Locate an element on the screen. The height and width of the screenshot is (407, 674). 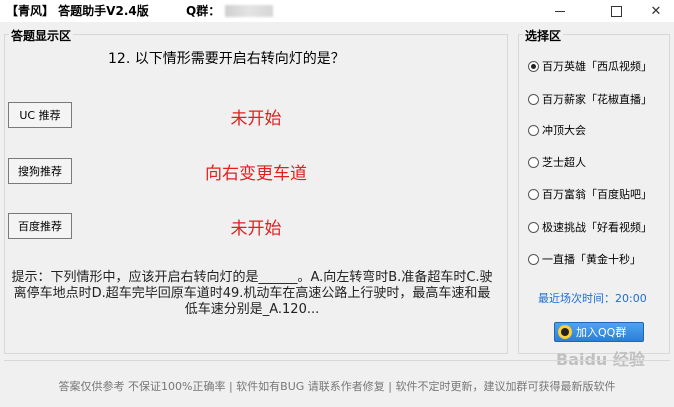
option-yizhibo: 一直播「黄金十秒」 is located at coordinates (584, 259).